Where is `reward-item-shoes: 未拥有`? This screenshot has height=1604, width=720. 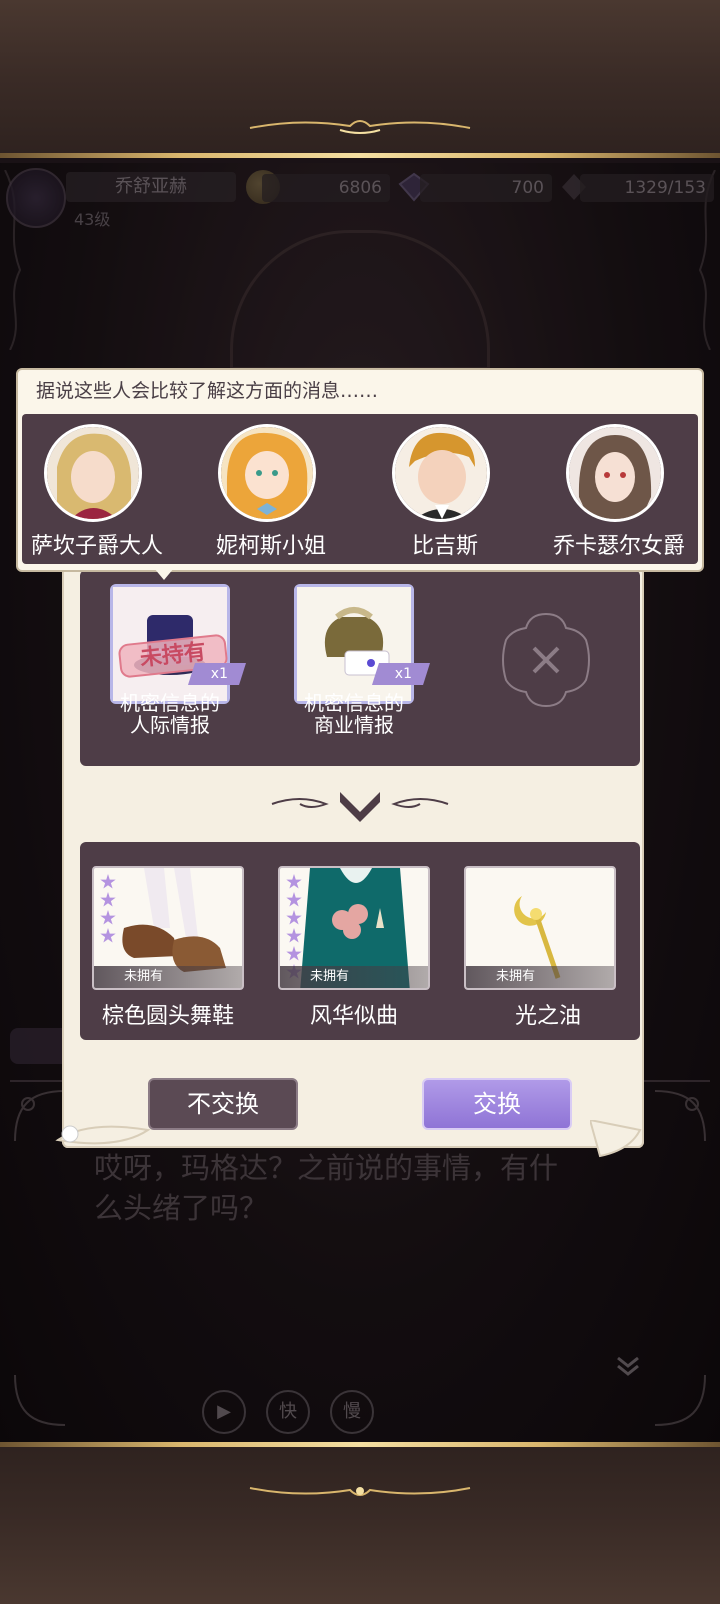
reward-item-shoes: 未拥有 is located at coordinates (168, 928).